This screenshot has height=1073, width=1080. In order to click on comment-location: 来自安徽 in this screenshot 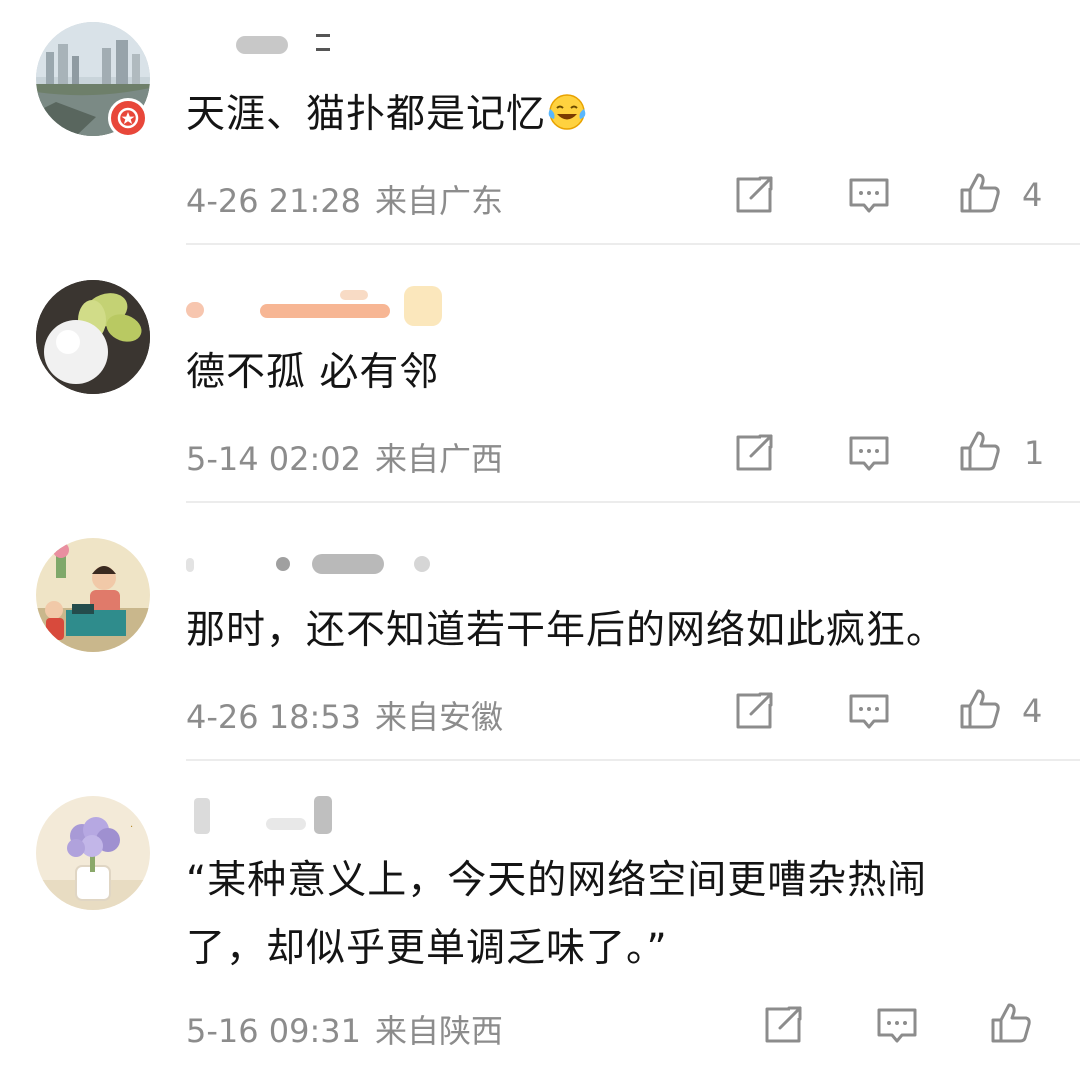, I will do `click(439, 717)`.